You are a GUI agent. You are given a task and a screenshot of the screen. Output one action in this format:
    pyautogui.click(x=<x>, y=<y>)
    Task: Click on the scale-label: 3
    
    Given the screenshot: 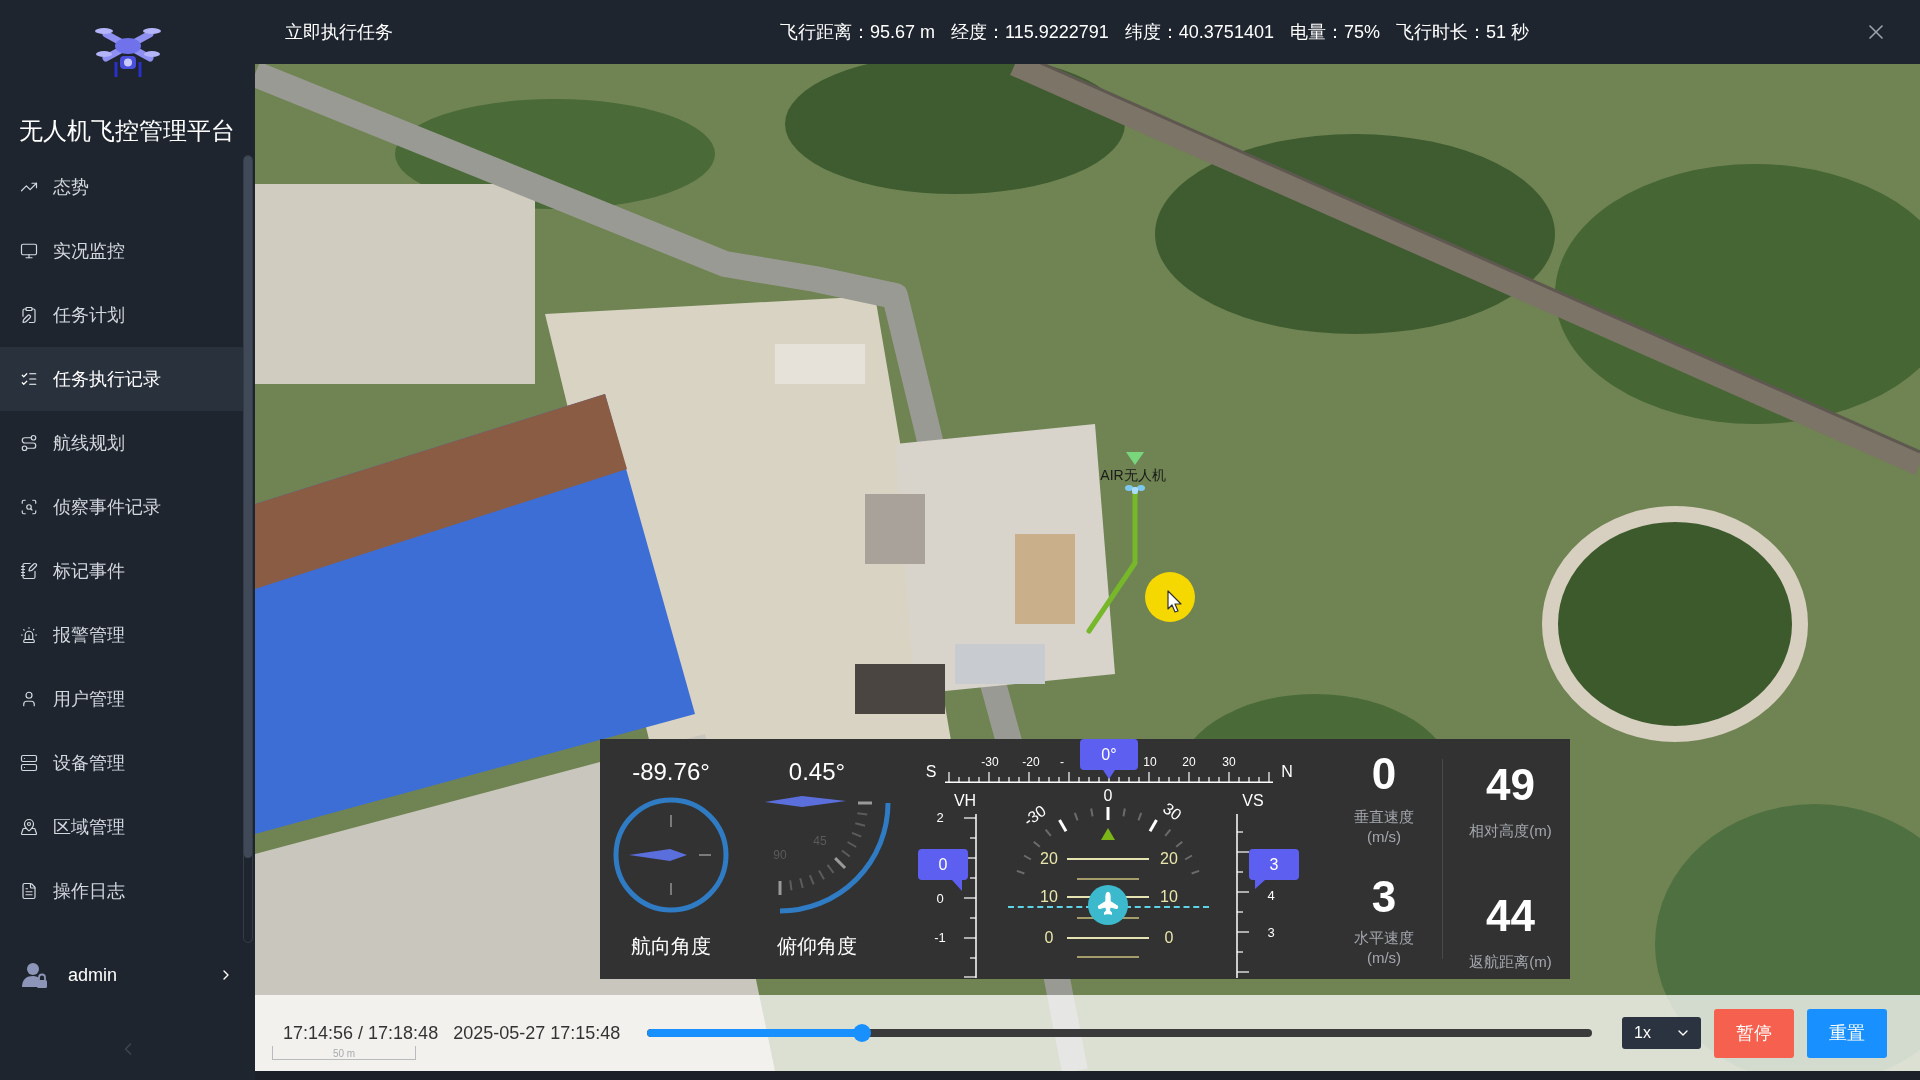 What is the action you would take?
    pyautogui.click(x=1271, y=933)
    